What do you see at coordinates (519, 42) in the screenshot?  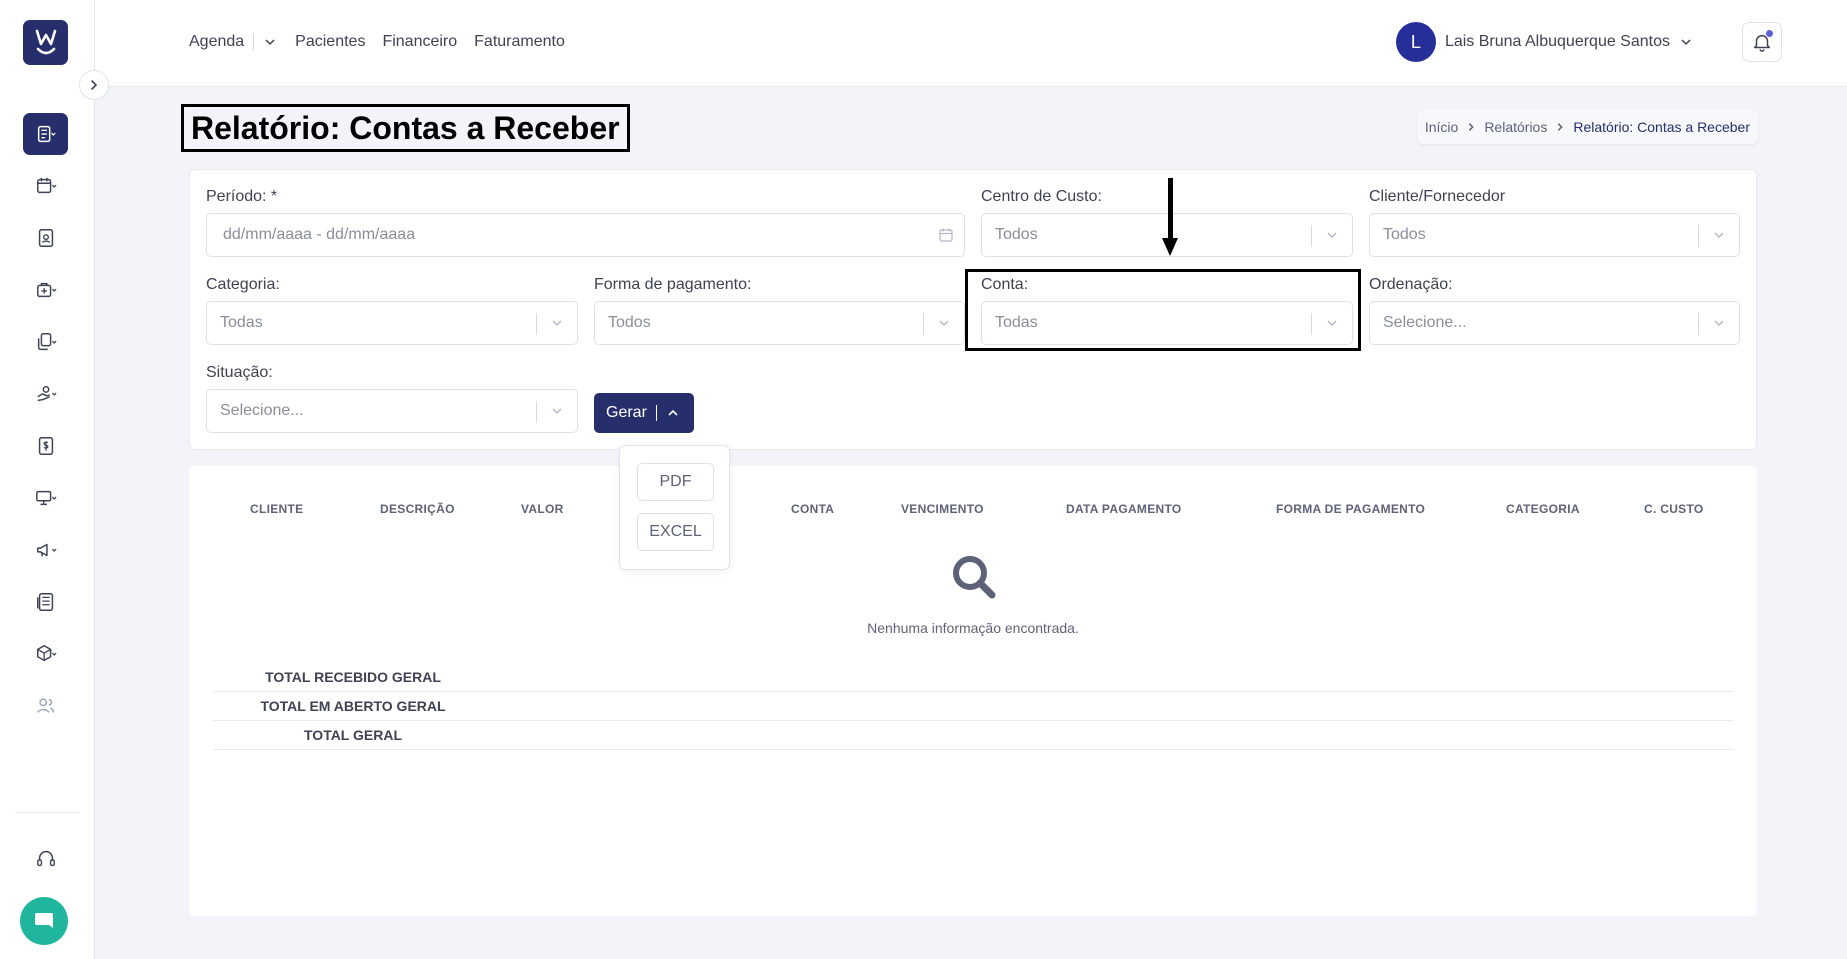 I see `nav-faturamento: Faturamento` at bounding box center [519, 42].